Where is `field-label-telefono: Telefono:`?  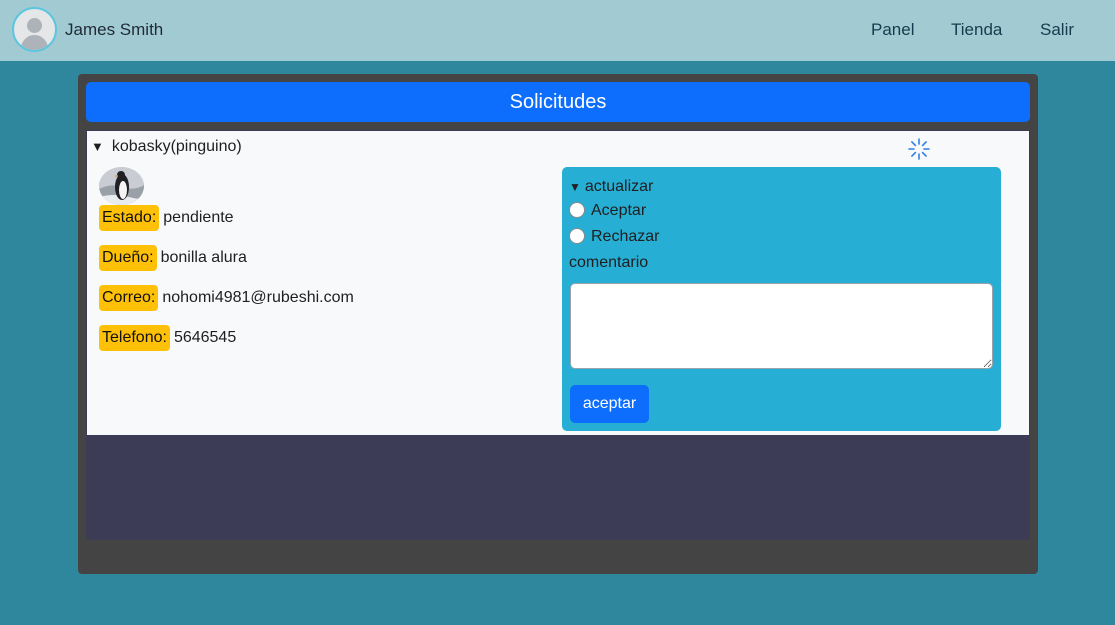
field-label-telefono: Telefono: is located at coordinates (134, 338).